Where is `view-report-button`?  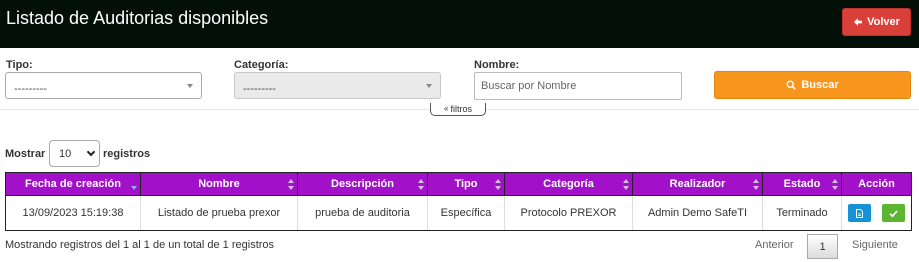
view-report-button is located at coordinates (859, 213).